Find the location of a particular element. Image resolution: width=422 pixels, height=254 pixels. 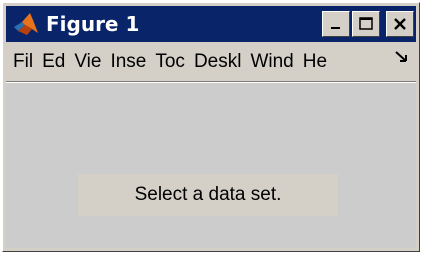

menu-divider is located at coordinates (211, 82).